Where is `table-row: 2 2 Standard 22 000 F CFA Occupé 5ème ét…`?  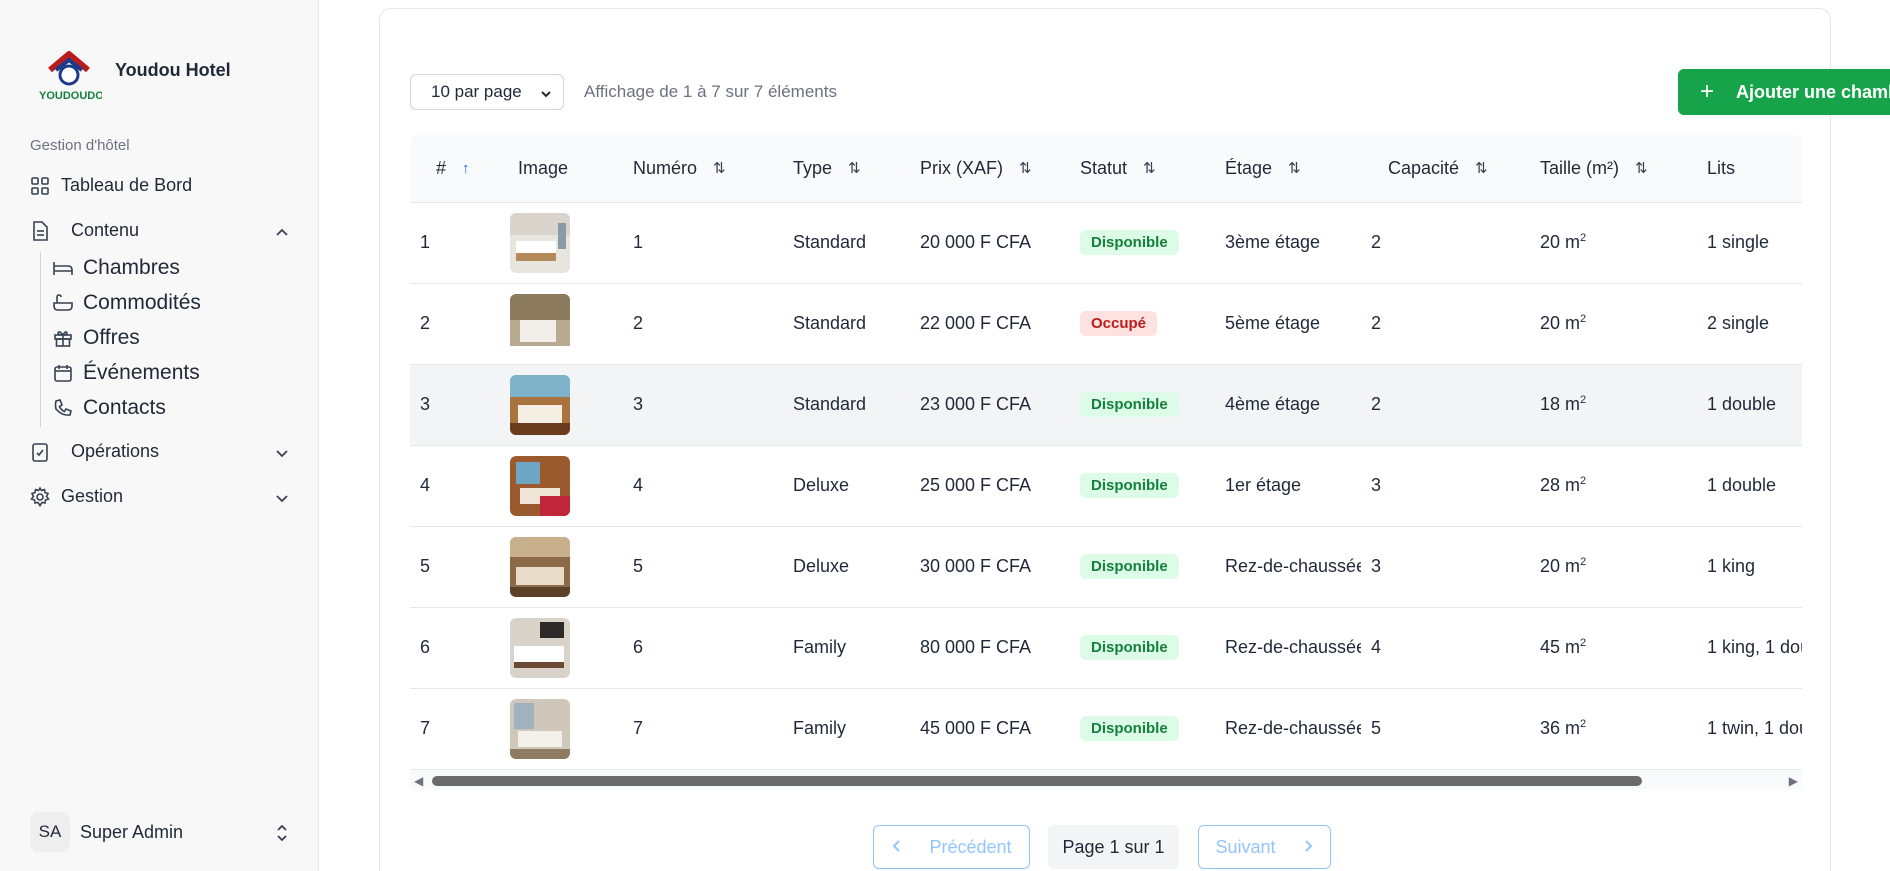
table-row: 2 2 Standard 22 000 F CFA Occupé 5ème ét… is located at coordinates (1106, 324).